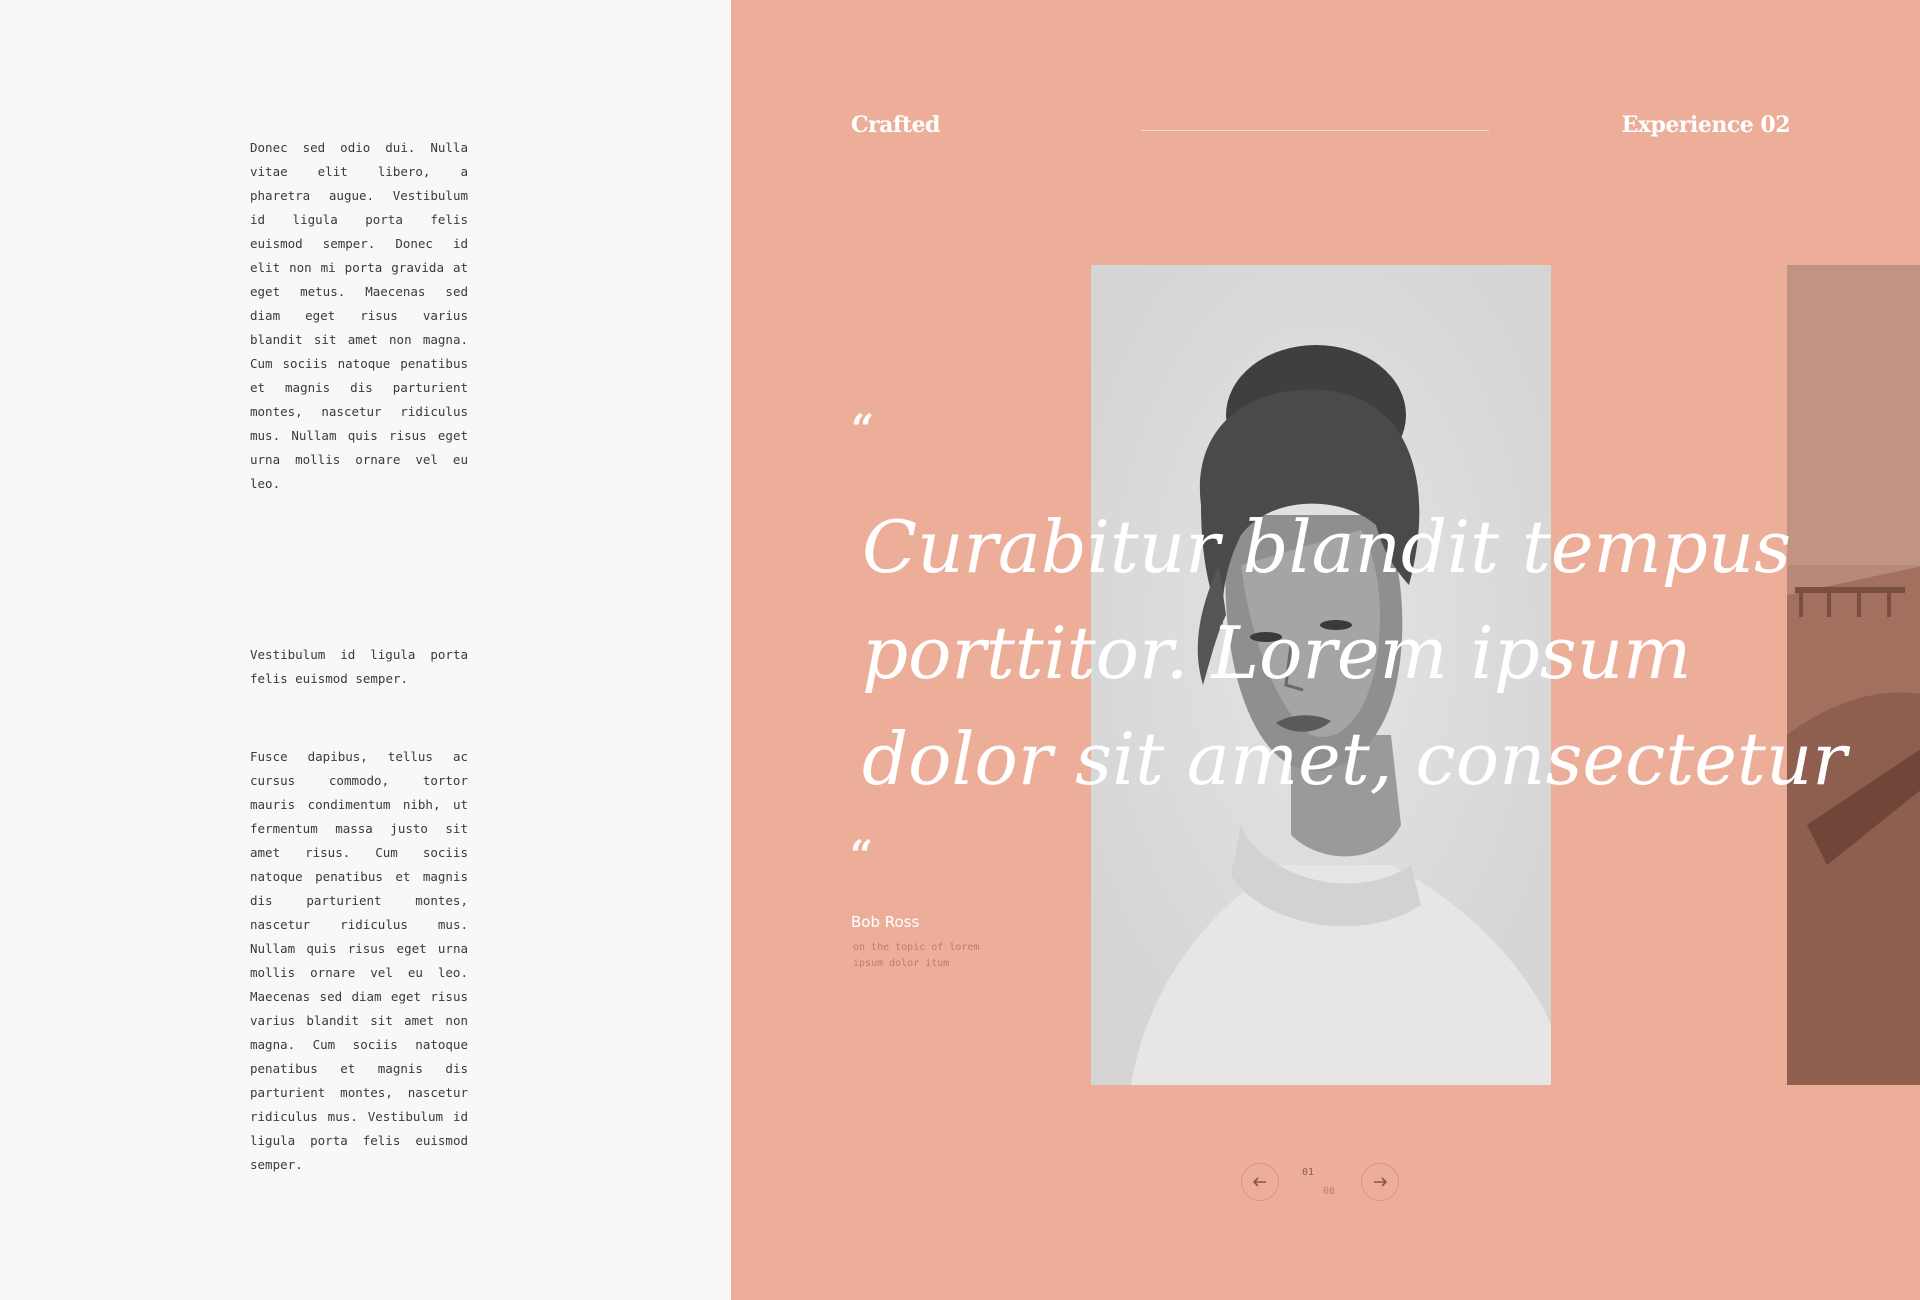 The width and height of the screenshot is (1920, 1300). What do you see at coordinates (901, 963) in the screenshot?
I see `author-note-line-2: ipsum dolor itum` at bounding box center [901, 963].